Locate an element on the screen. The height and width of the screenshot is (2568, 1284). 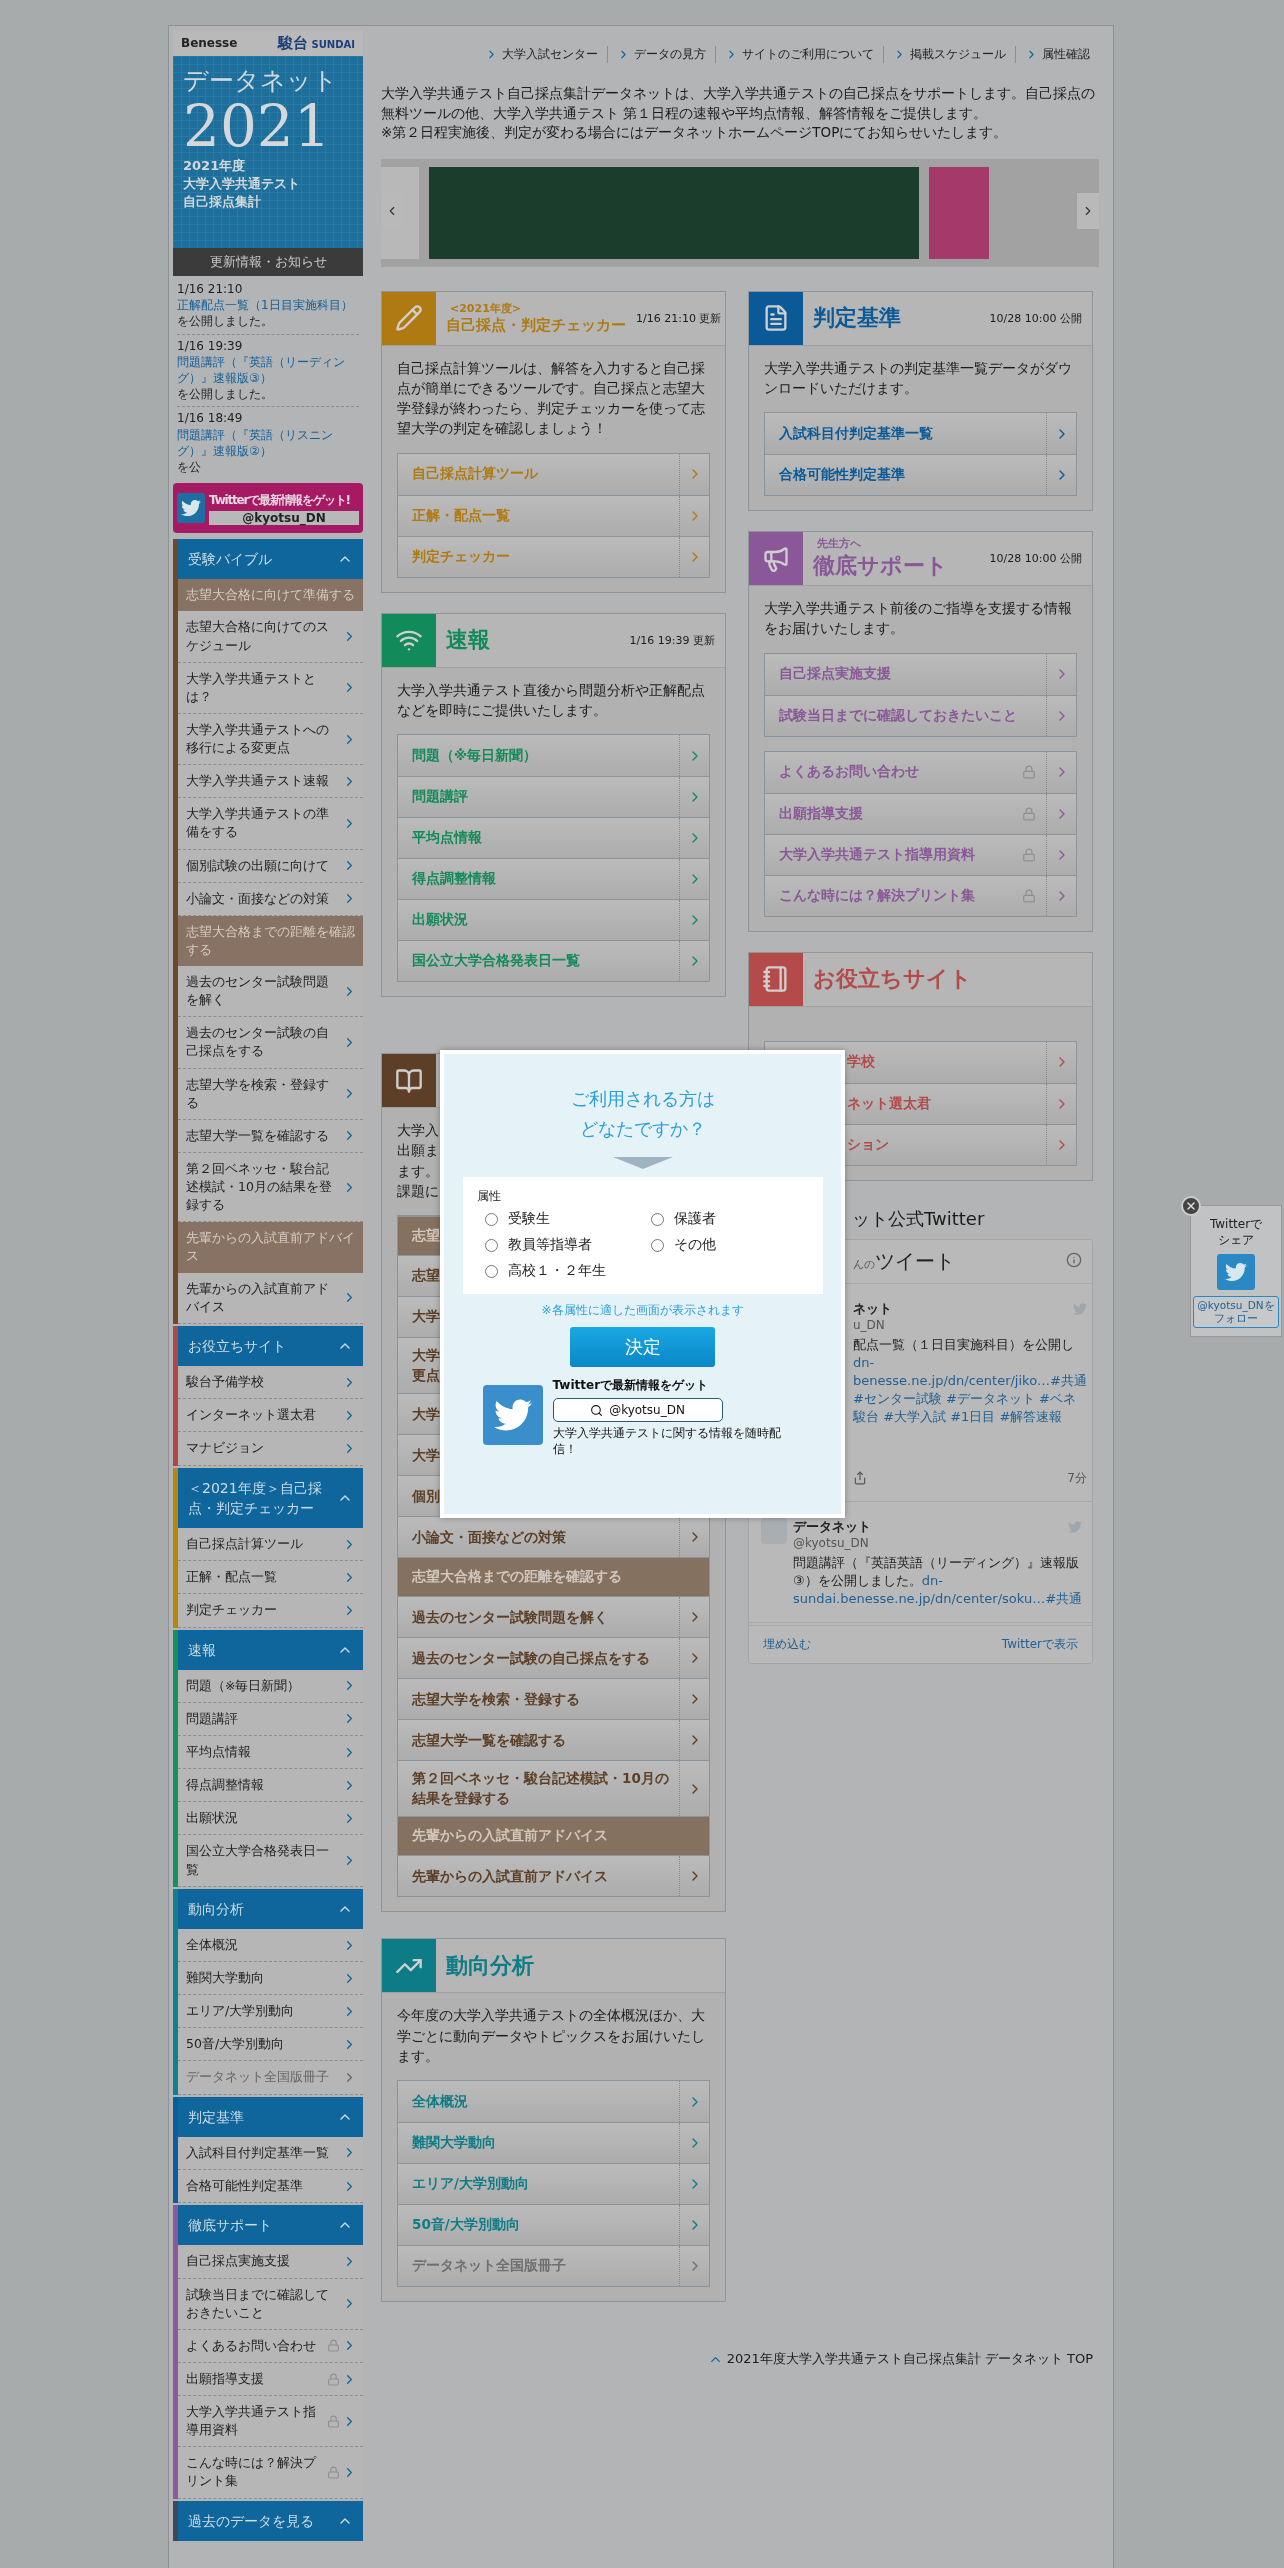
twitter-banner: Twitterで最新情報をゲット! @kyotsu_DN is located at coordinates (268, 508).